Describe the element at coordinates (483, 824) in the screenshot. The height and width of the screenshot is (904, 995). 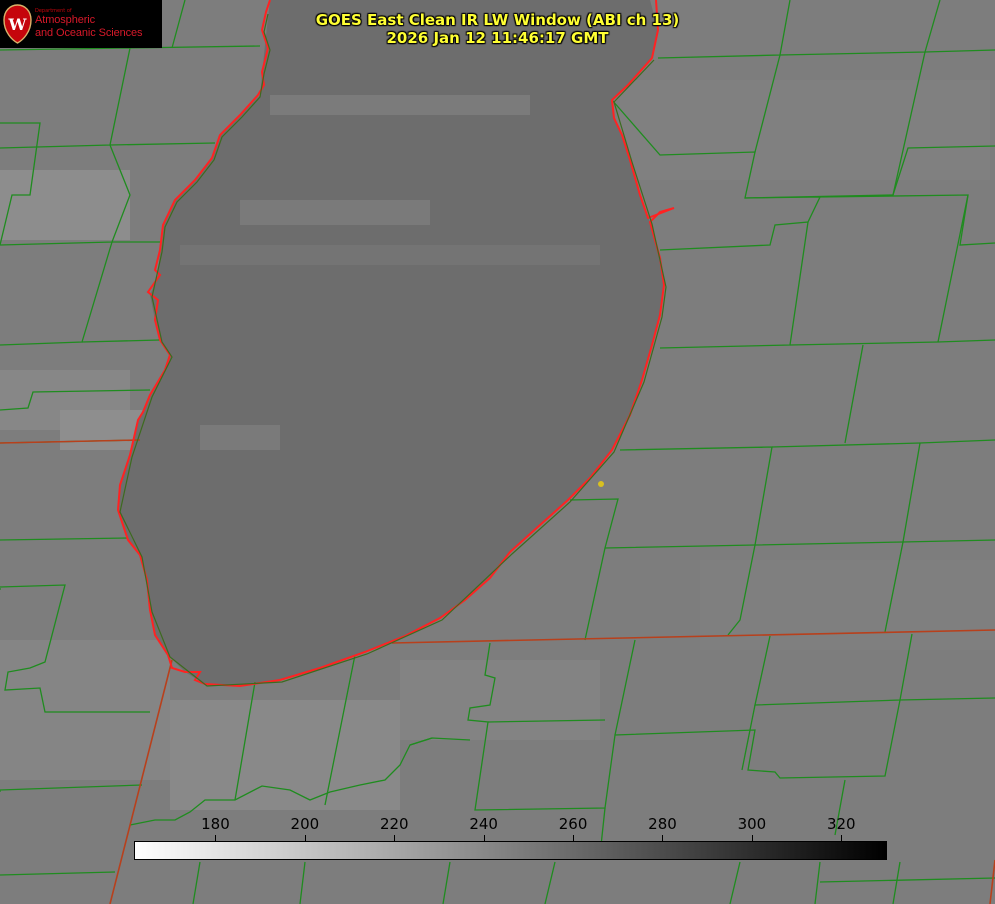
I see `colorbar-tick-label: 240` at that location.